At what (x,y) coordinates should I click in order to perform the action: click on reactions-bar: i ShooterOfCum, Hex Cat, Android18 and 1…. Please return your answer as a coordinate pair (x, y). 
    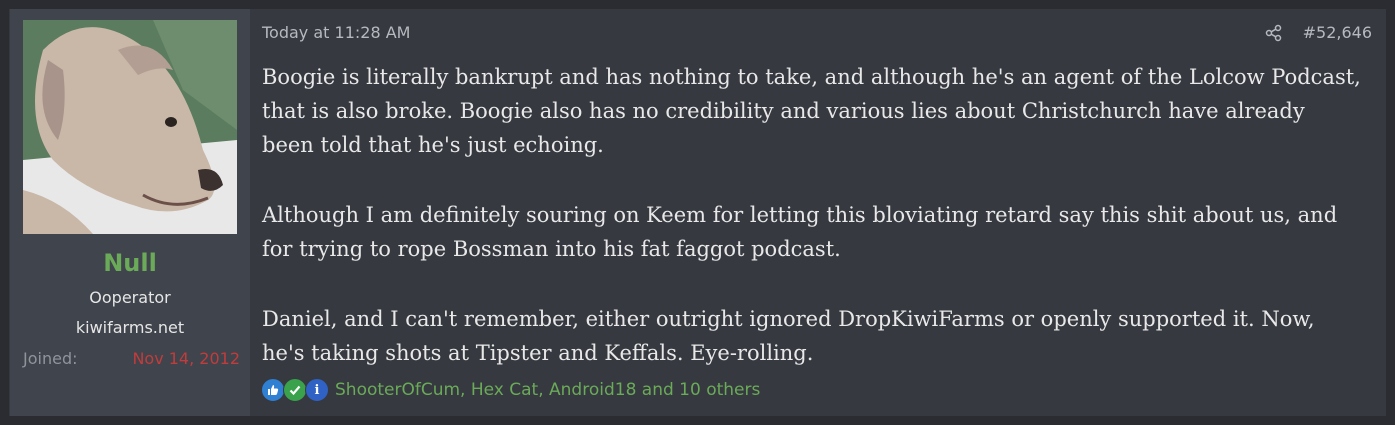
    Looking at the image, I should click on (510, 390).